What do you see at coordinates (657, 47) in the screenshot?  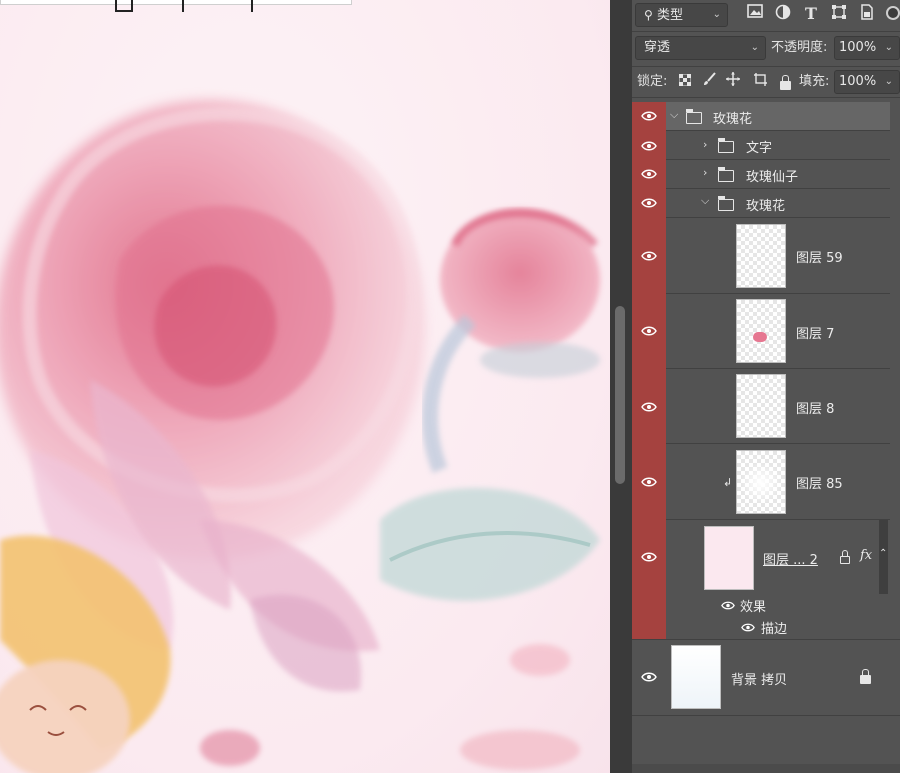 I see `blend-mode-value: 穿透` at bounding box center [657, 47].